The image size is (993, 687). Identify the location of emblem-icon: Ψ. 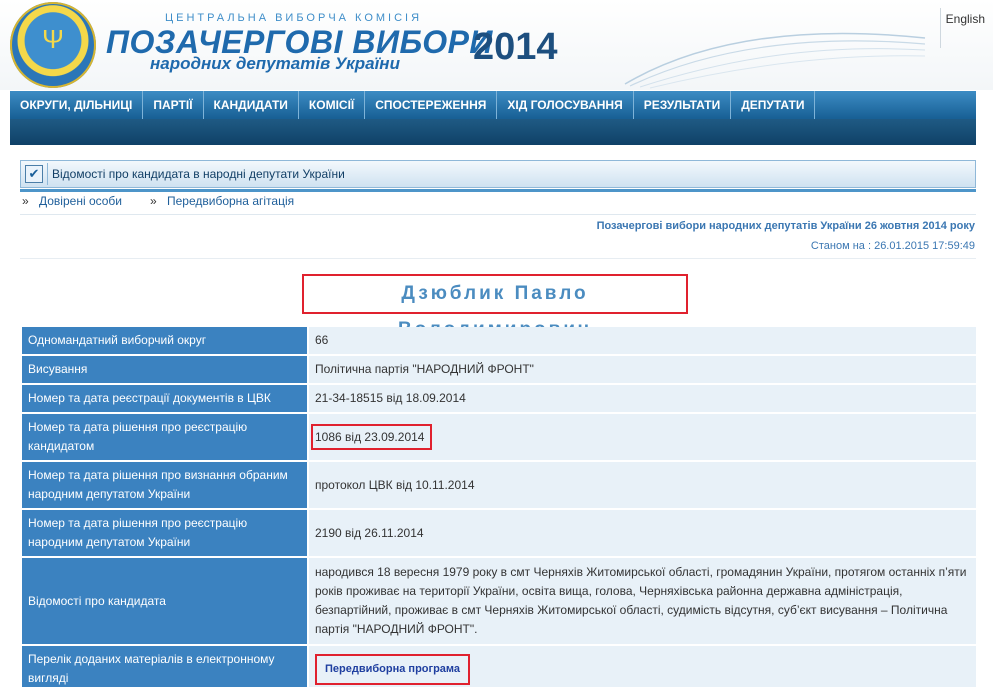
(53, 45).